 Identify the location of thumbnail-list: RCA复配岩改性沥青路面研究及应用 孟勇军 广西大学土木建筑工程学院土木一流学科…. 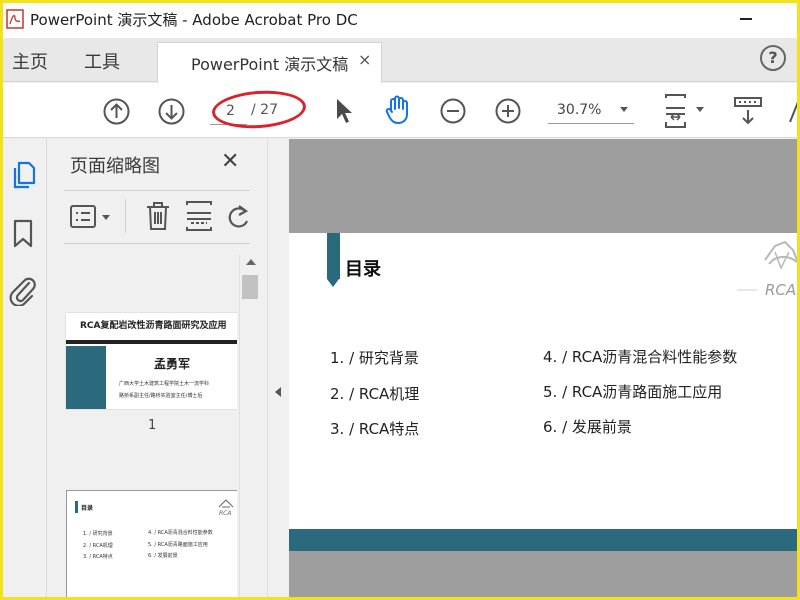
(142, 424).